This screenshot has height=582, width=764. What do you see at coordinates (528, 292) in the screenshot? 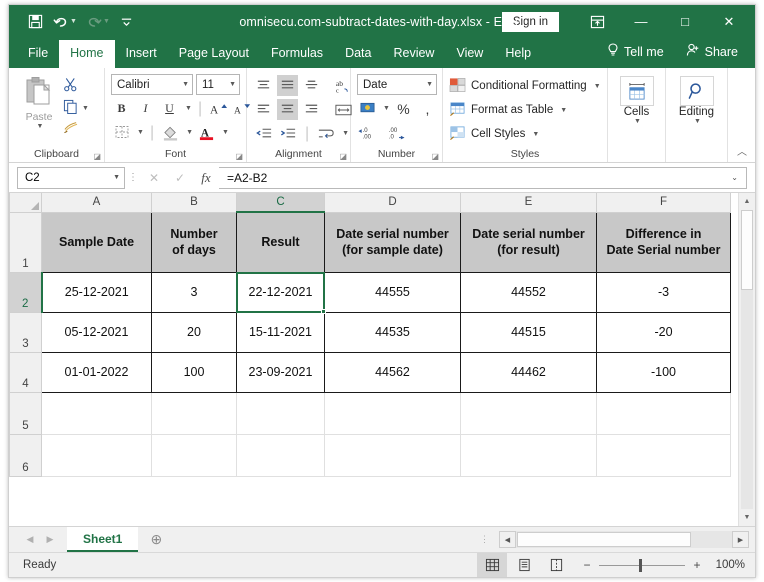
I see `cell-e2: 44552` at bounding box center [528, 292].